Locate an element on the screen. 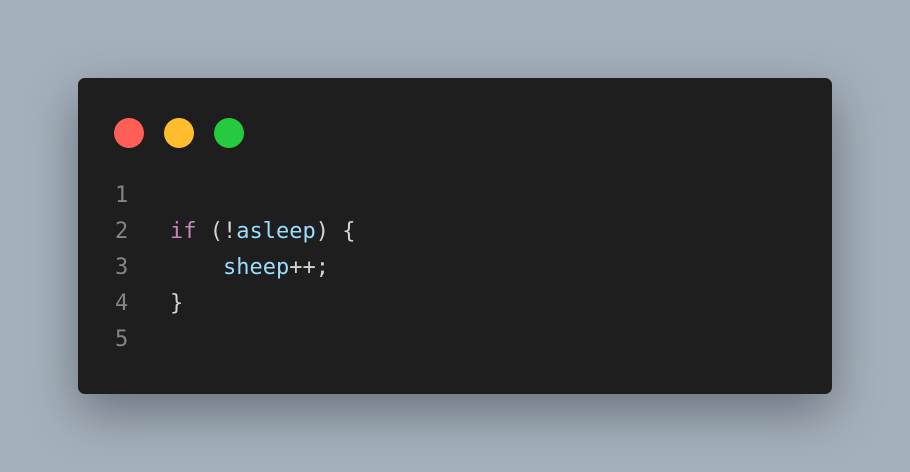  code-line: 5 is located at coordinates (455, 340).